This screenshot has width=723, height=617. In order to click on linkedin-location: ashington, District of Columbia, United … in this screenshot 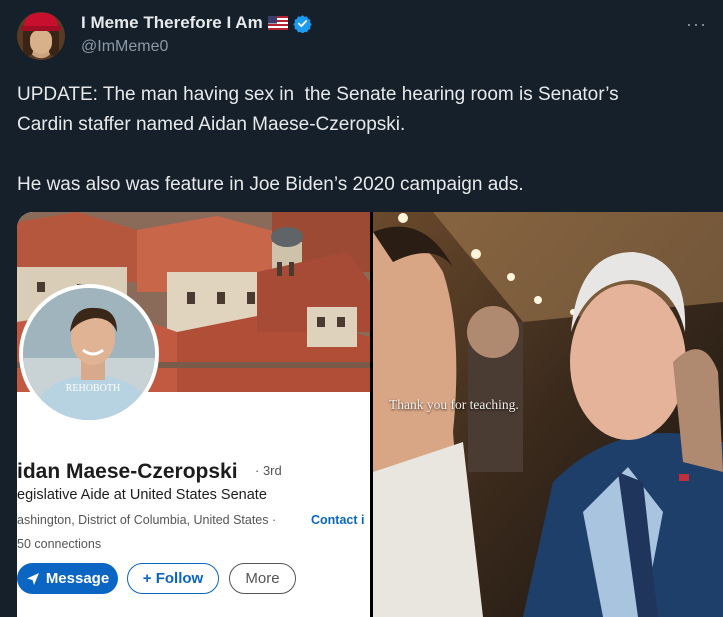, I will do `click(147, 520)`.